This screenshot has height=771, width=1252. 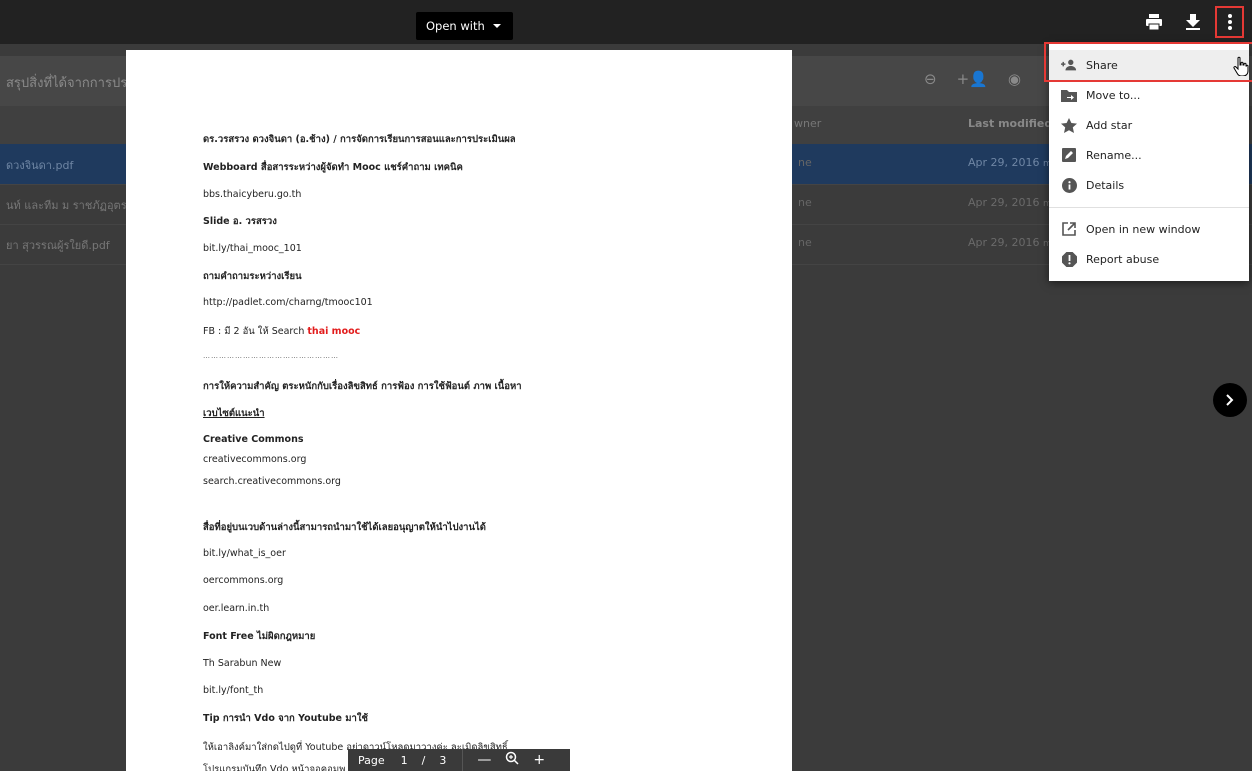 I want to click on more-button-highlight, so click(x=1229, y=22).